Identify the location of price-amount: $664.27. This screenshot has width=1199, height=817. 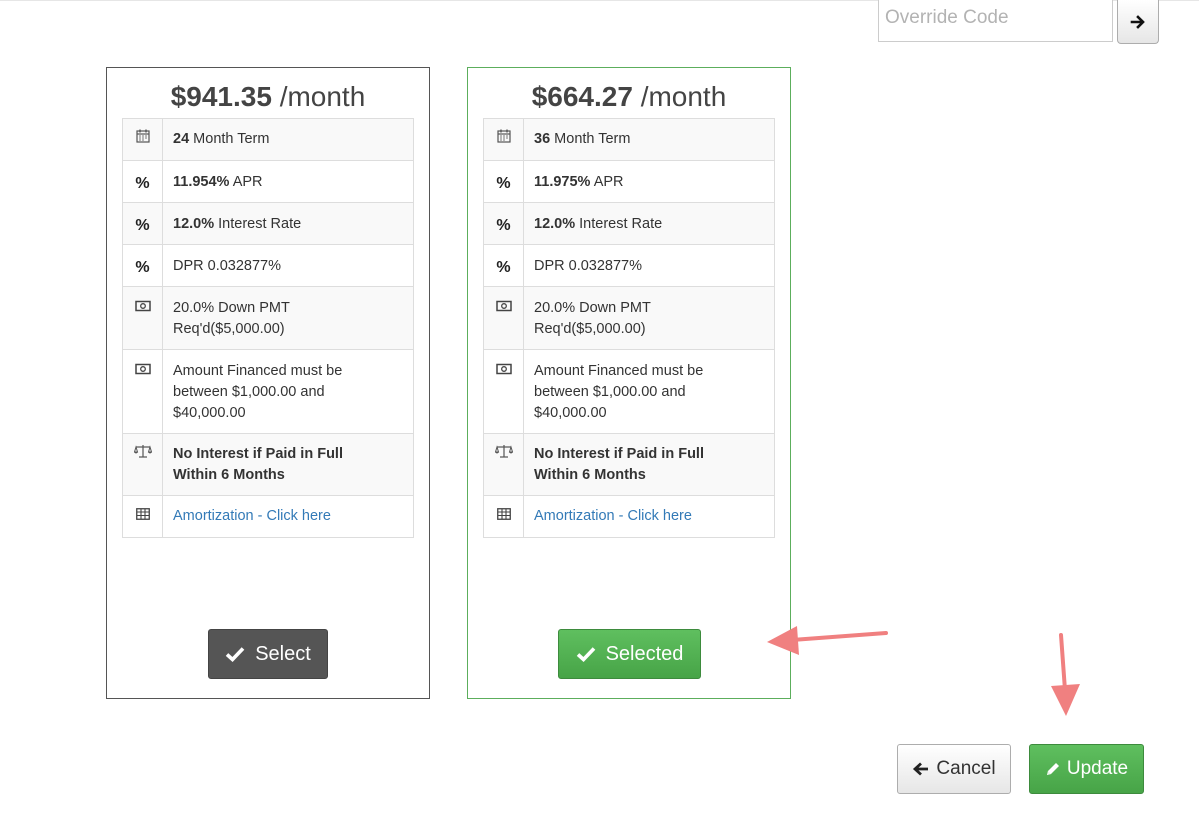
(582, 96).